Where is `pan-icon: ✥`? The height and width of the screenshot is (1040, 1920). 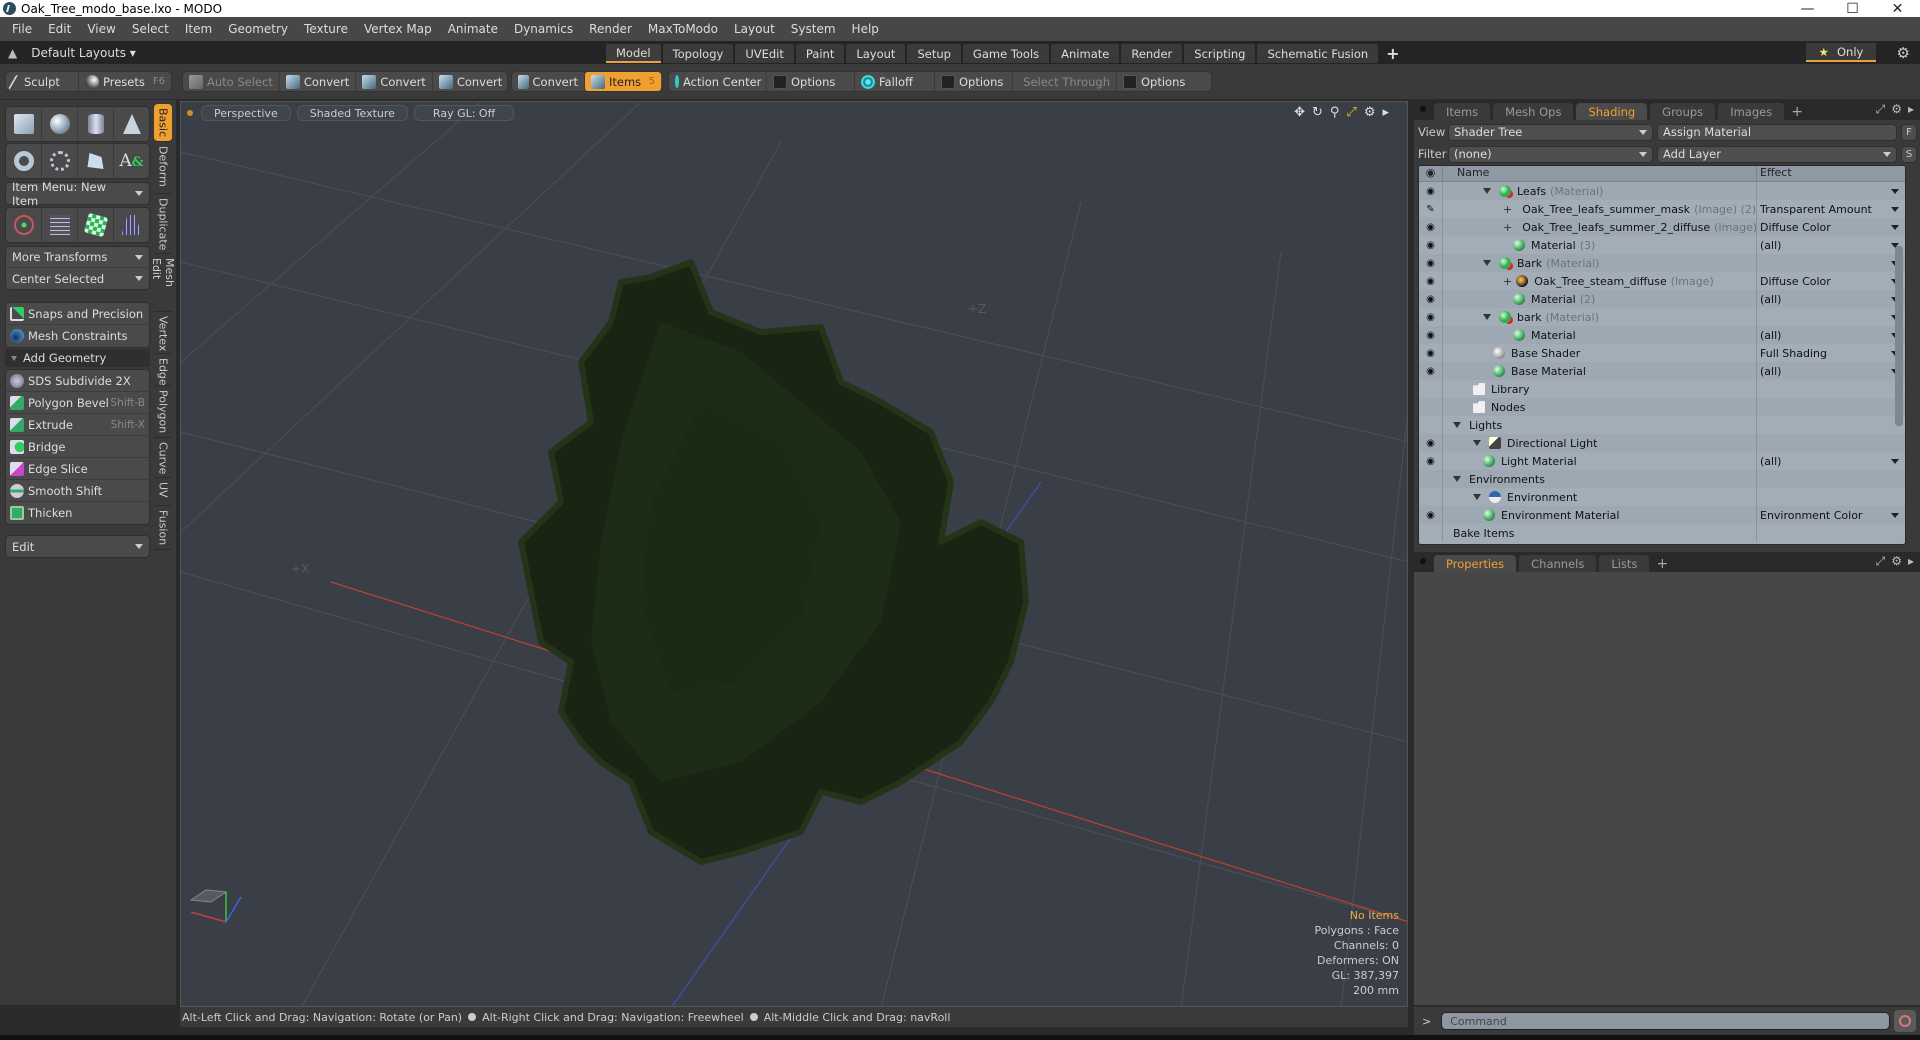
pan-icon: ✥ is located at coordinates (1299, 112).